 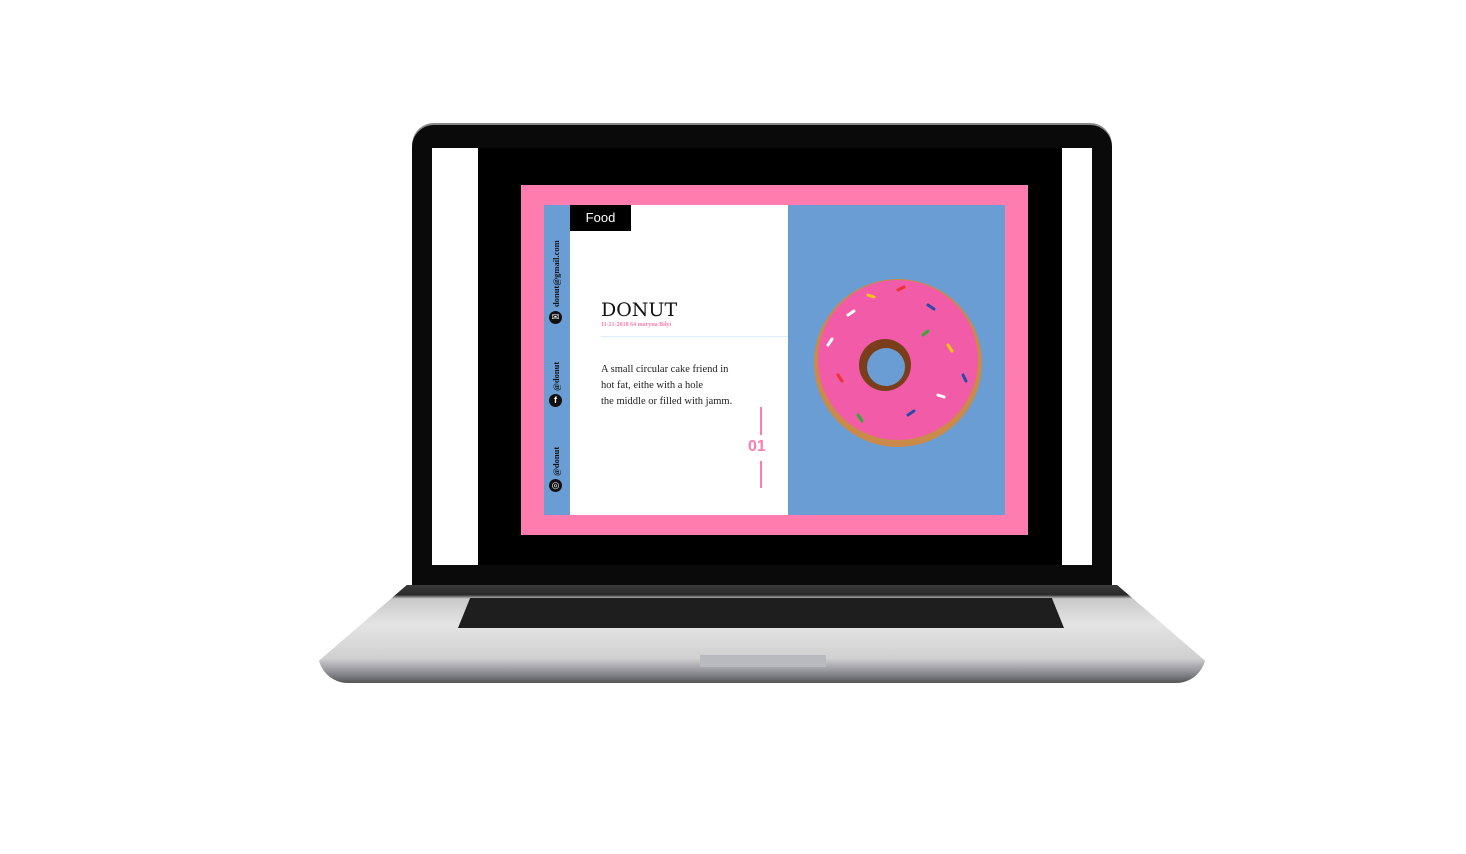 What do you see at coordinates (556, 461) in the screenshot?
I see `instagram-link: @donut` at bounding box center [556, 461].